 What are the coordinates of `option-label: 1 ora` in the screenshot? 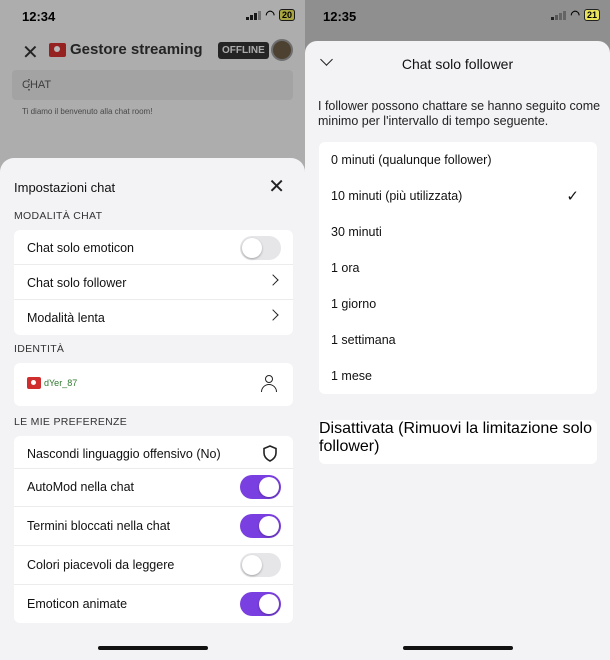 It's located at (345, 268).